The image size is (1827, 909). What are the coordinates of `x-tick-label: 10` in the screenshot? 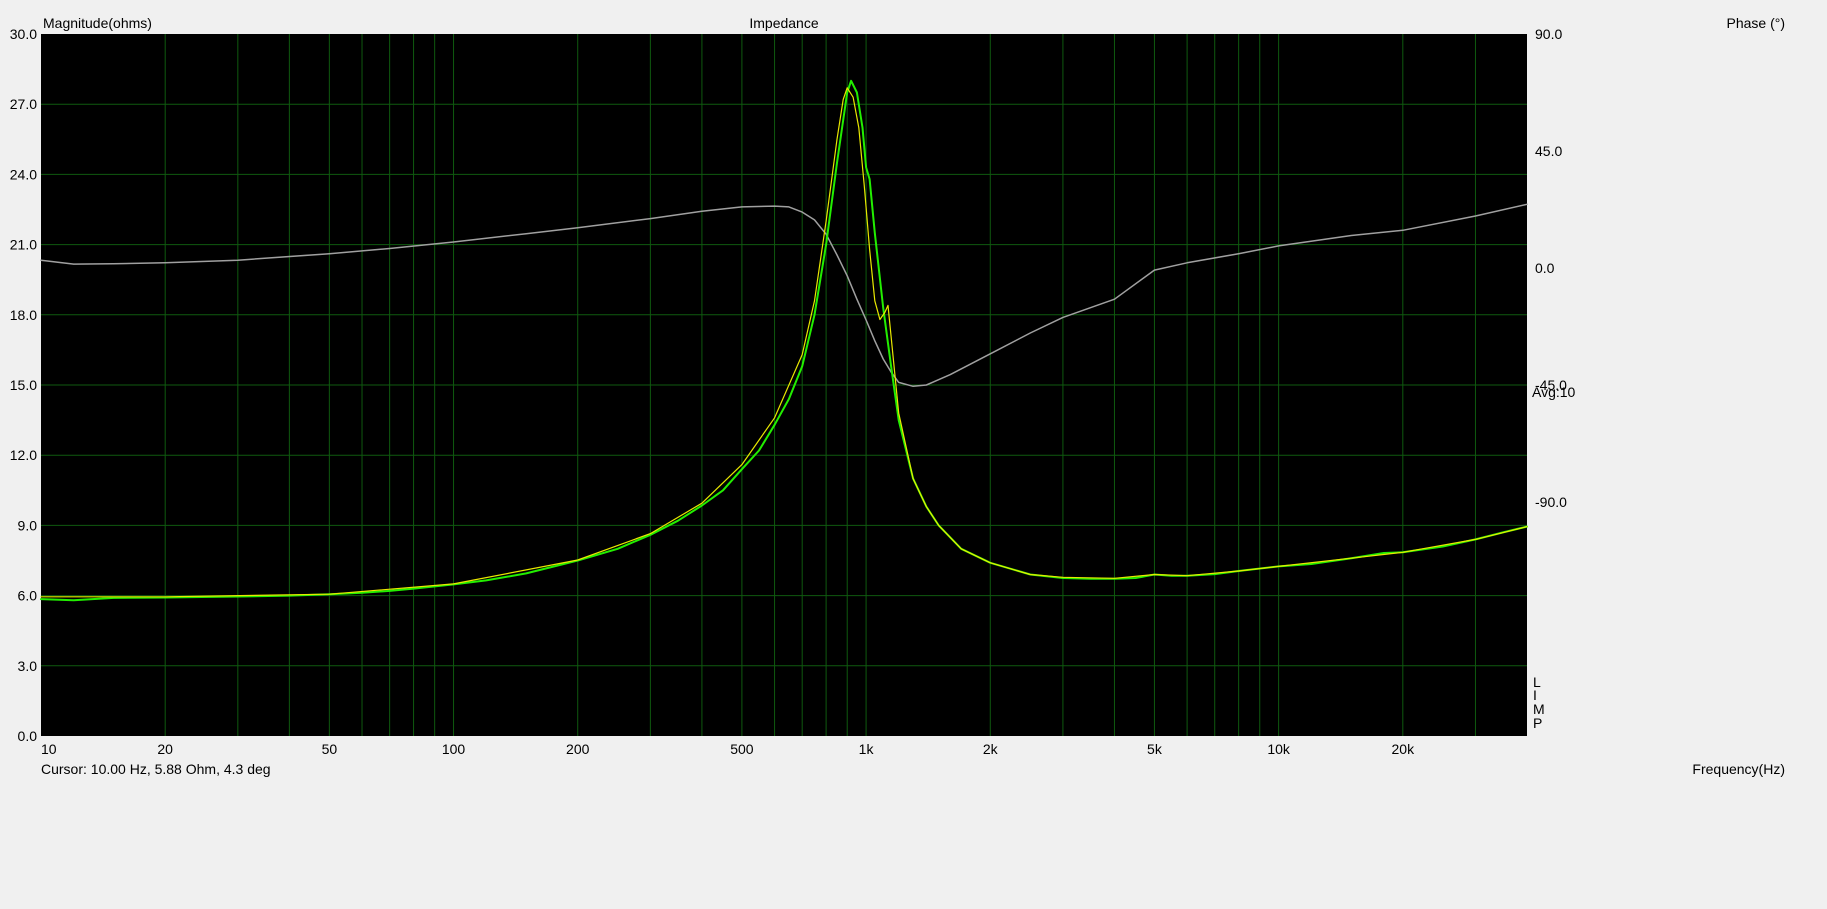 It's located at (49, 749).